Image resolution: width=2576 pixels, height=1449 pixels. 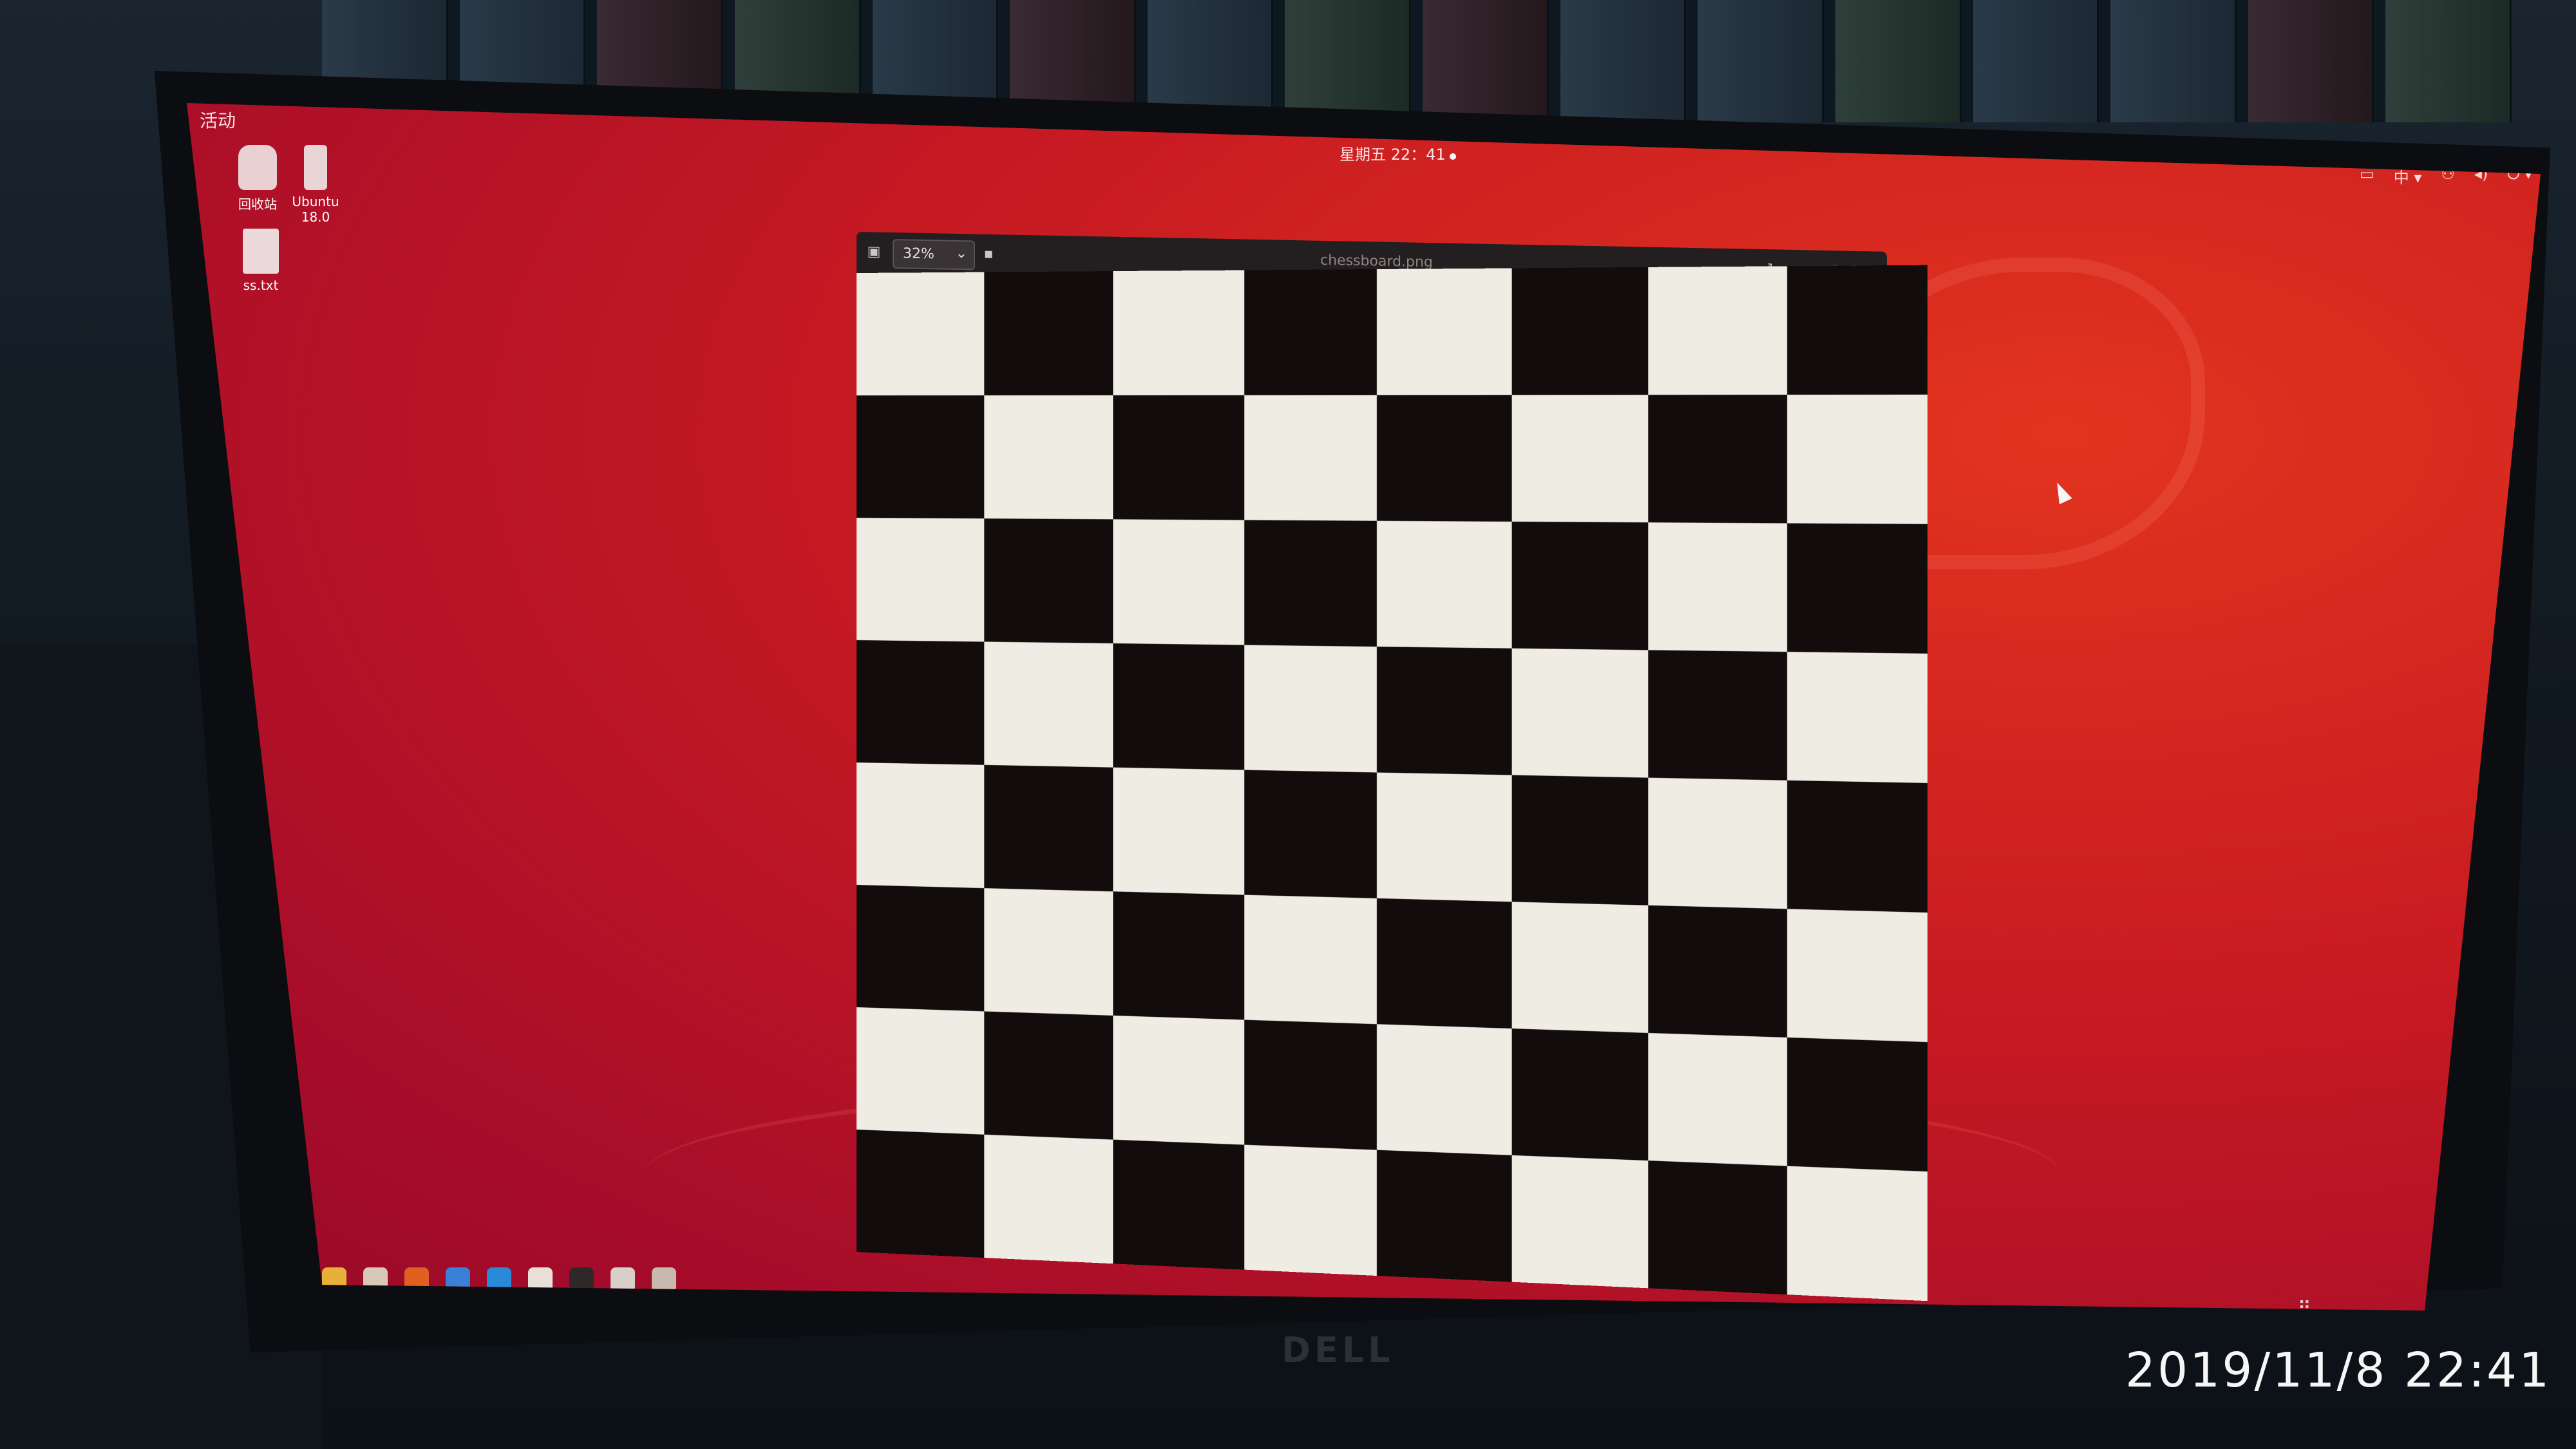 What do you see at coordinates (664, 1279) in the screenshot?
I see `screenshot-icon` at bounding box center [664, 1279].